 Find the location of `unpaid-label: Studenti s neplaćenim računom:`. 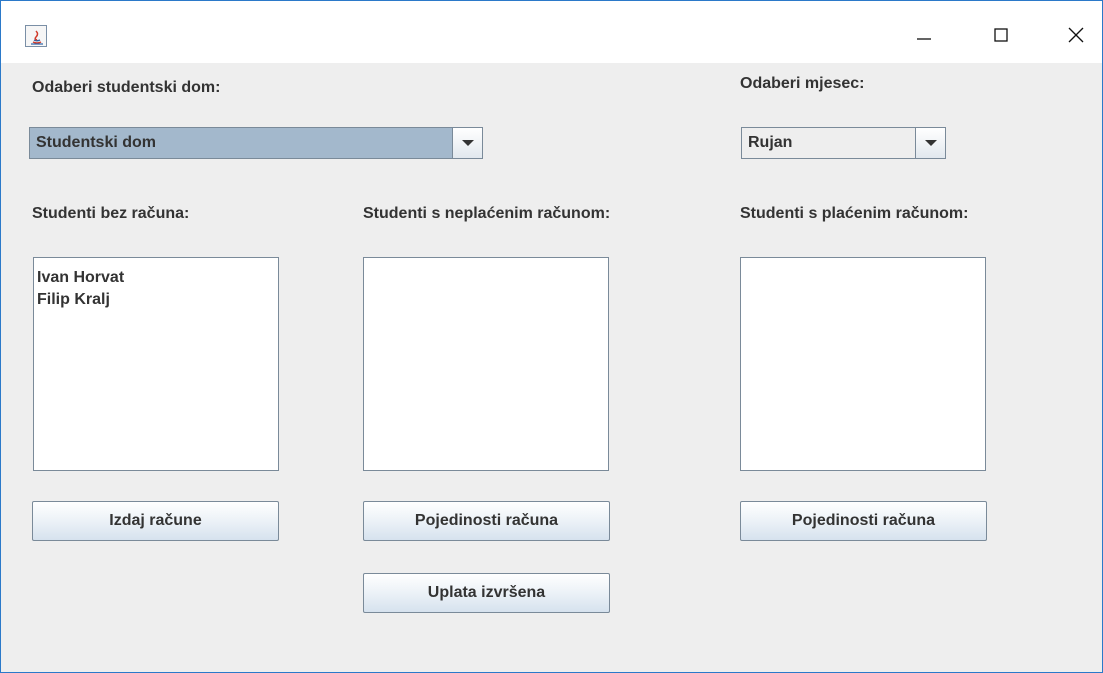

unpaid-label: Studenti s neplaćenim računom: is located at coordinates (487, 213).